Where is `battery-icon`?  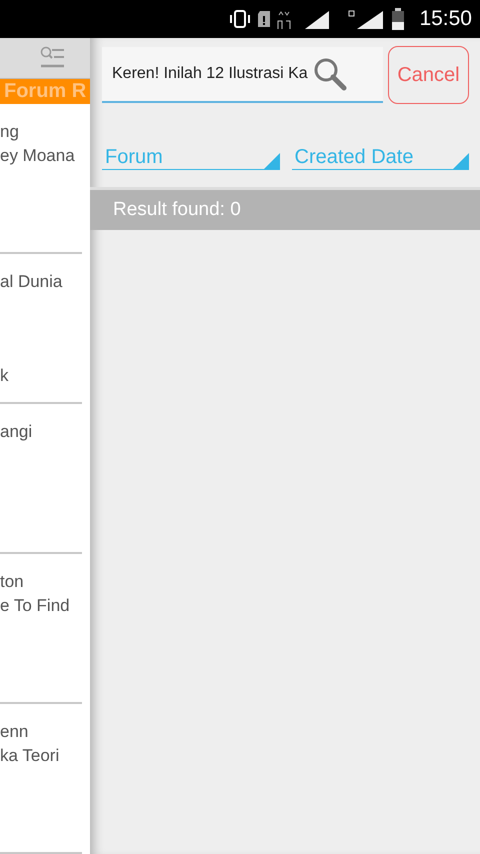 battery-icon is located at coordinates (398, 19).